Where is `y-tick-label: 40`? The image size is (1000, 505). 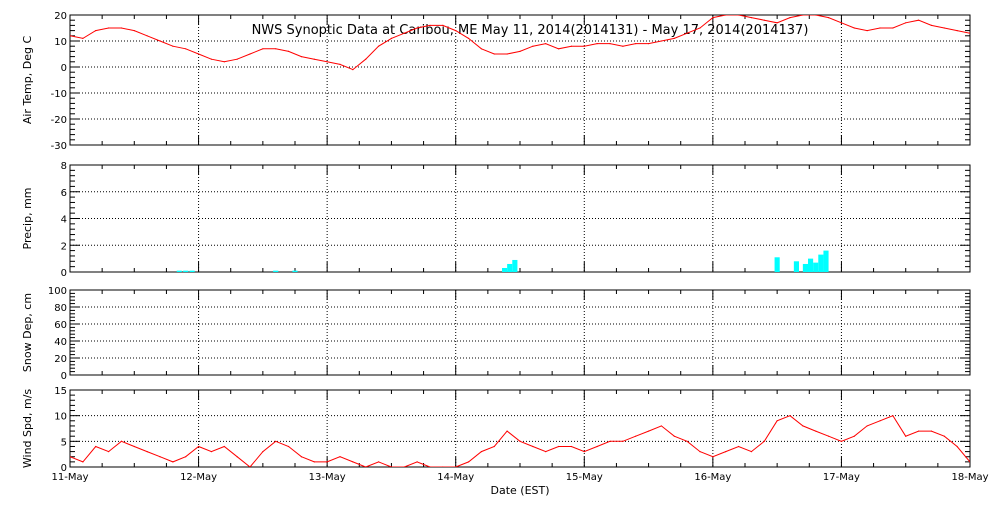
y-tick-label: 40 is located at coordinates (60, 342).